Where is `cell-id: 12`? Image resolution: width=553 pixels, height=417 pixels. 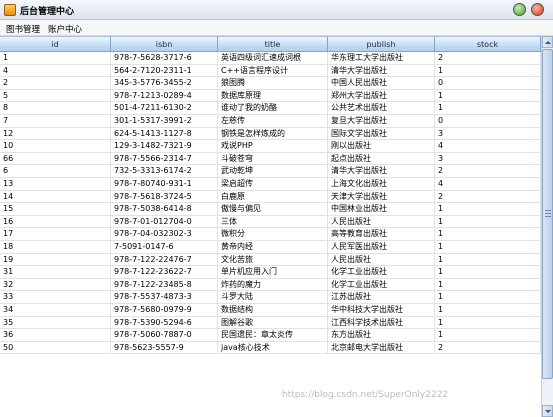 cell-id: 12 is located at coordinates (55, 134).